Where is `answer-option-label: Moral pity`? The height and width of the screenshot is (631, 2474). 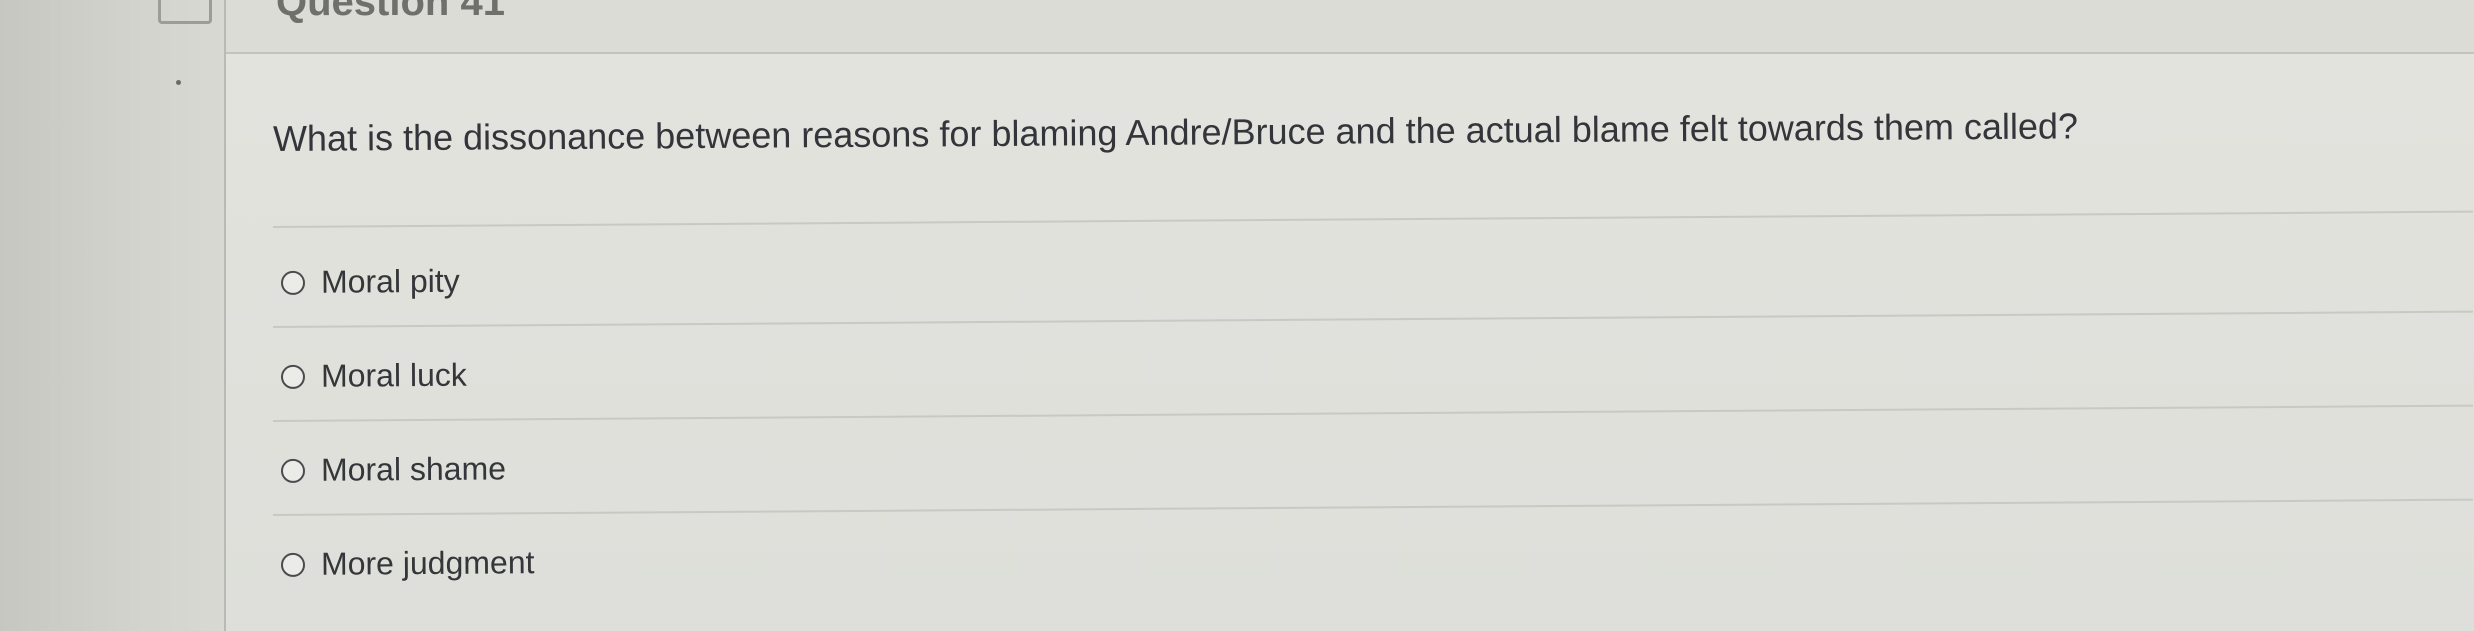 answer-option-label: Moral pity is located at coordinates (390, 281).